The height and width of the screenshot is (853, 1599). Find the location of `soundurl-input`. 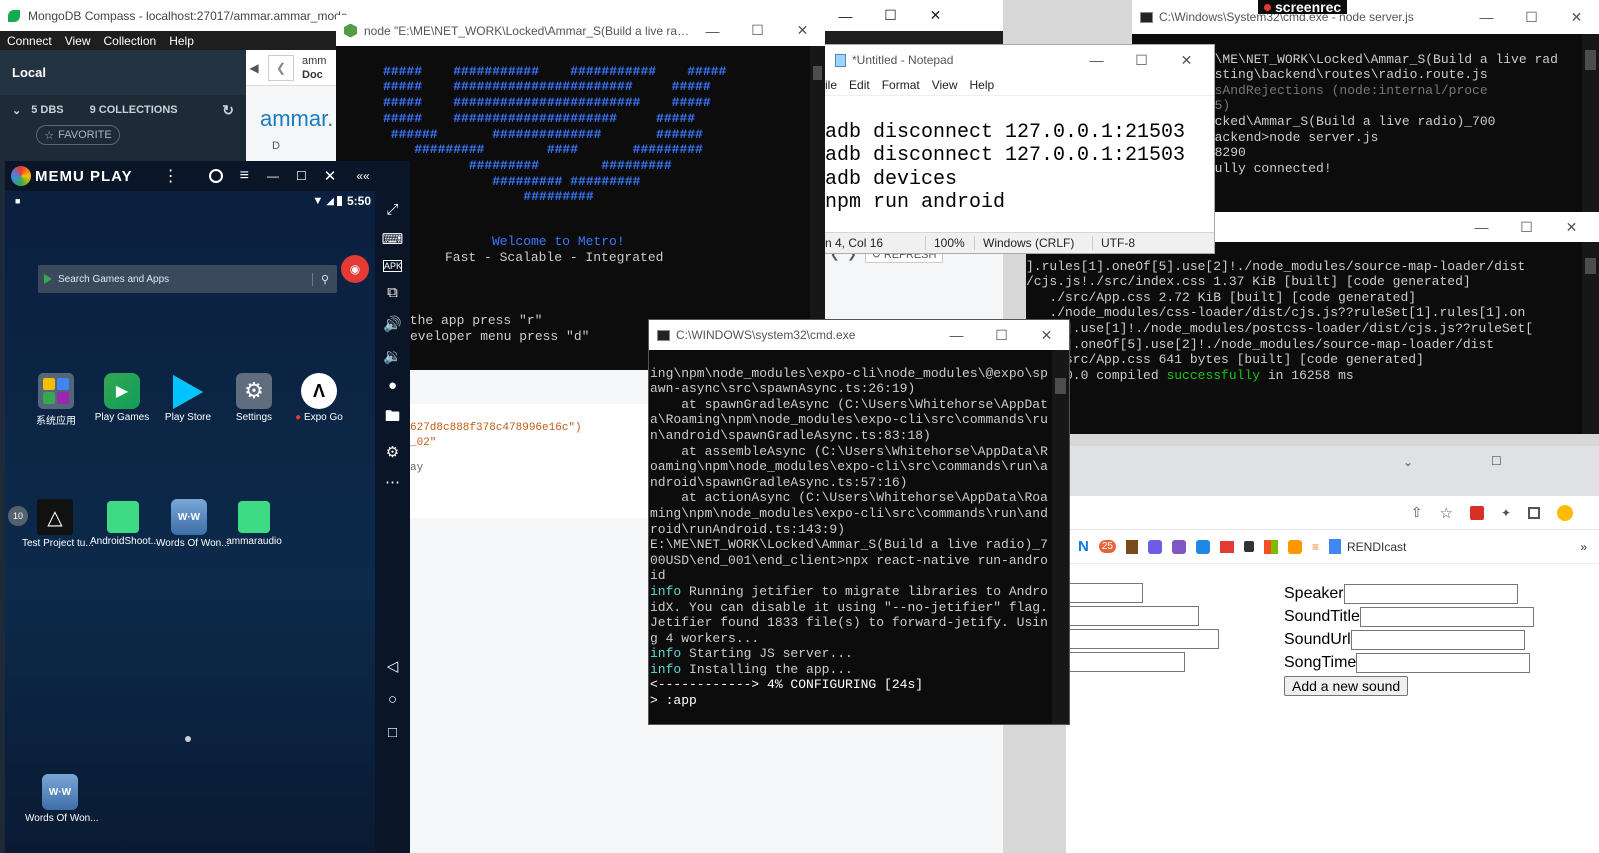

soundurl-input is located at coordinates (1437, 639).